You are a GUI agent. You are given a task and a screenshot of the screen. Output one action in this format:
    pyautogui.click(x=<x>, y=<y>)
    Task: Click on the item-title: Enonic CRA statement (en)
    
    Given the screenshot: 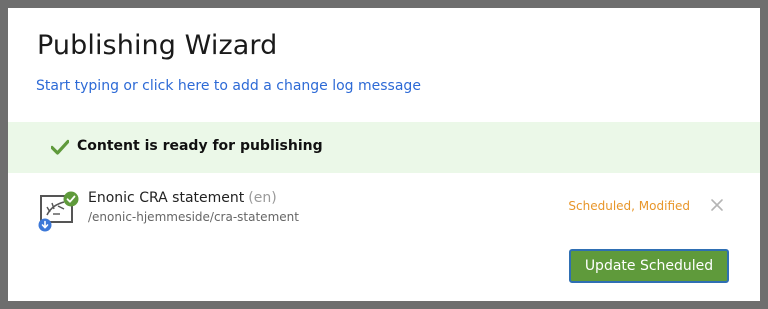 What is the action you would take?
    pyautogui.click(x=182, y=198)
    